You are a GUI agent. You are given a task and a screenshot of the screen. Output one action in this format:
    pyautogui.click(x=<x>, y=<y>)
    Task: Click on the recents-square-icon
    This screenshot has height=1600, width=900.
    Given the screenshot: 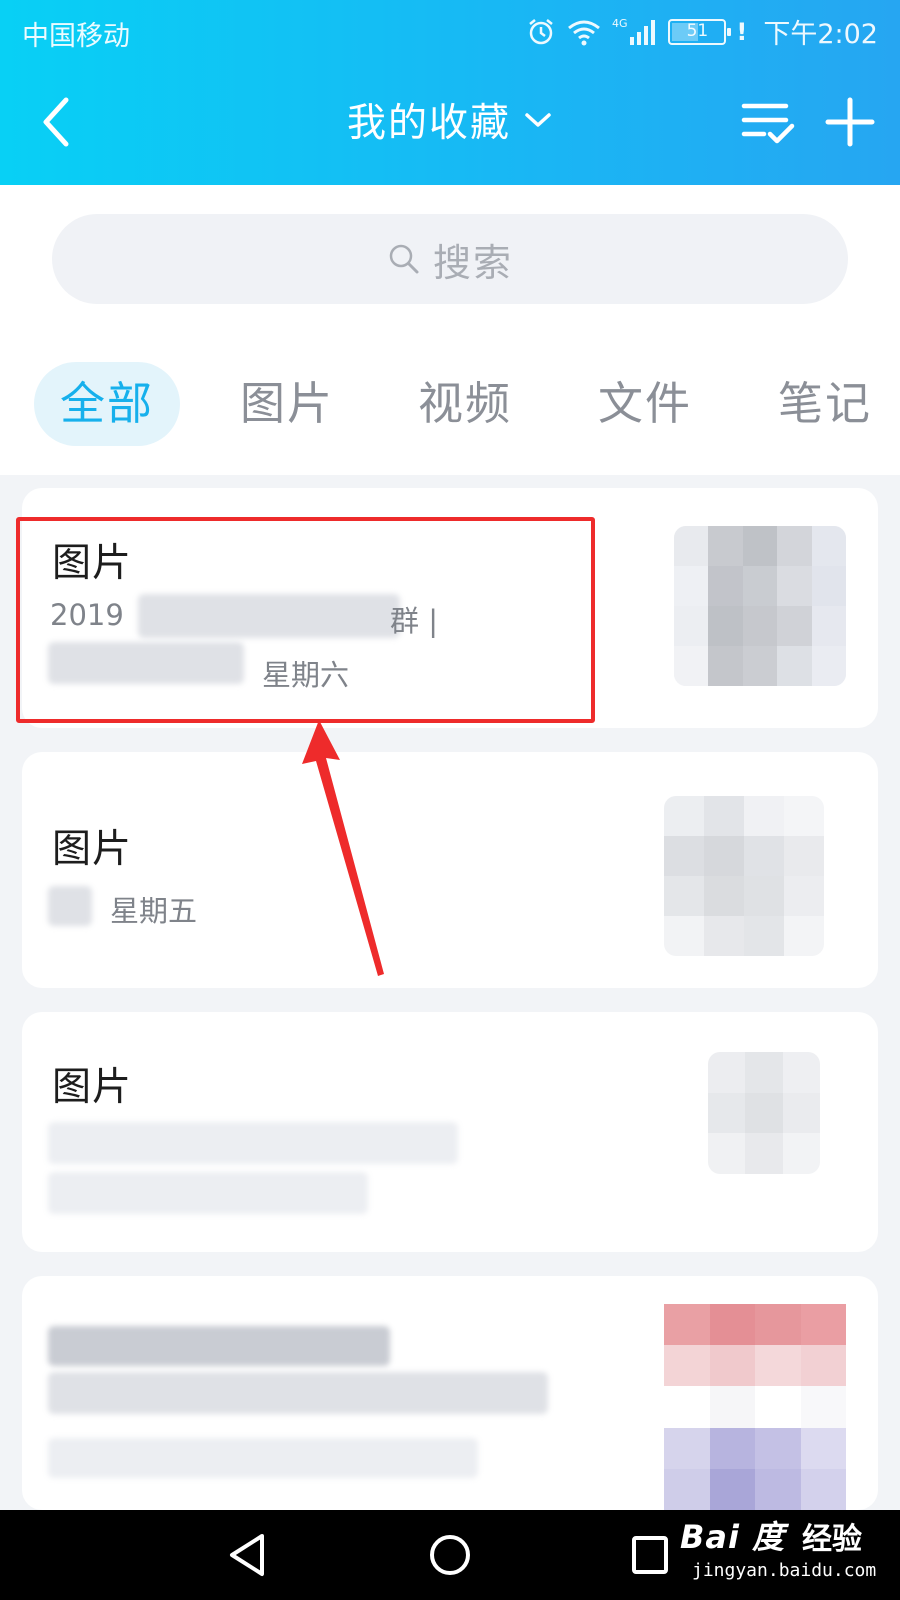 What is the action you would take?
    pyautogui.click(x=650, y=1555)
    